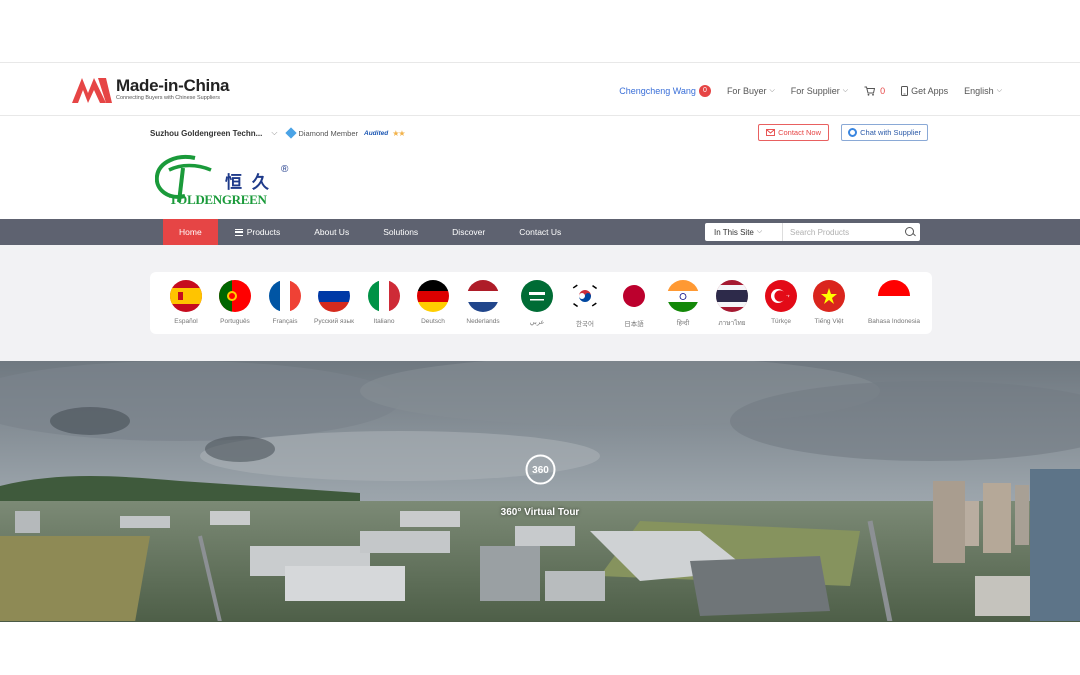  I want to click on get-apps-label: Get Apps, so click(930, 91).